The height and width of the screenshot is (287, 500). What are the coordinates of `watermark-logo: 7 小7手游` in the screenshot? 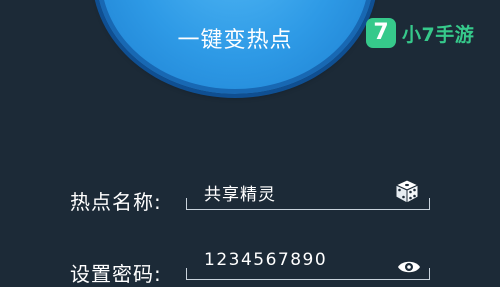 It's located at (420, 33).